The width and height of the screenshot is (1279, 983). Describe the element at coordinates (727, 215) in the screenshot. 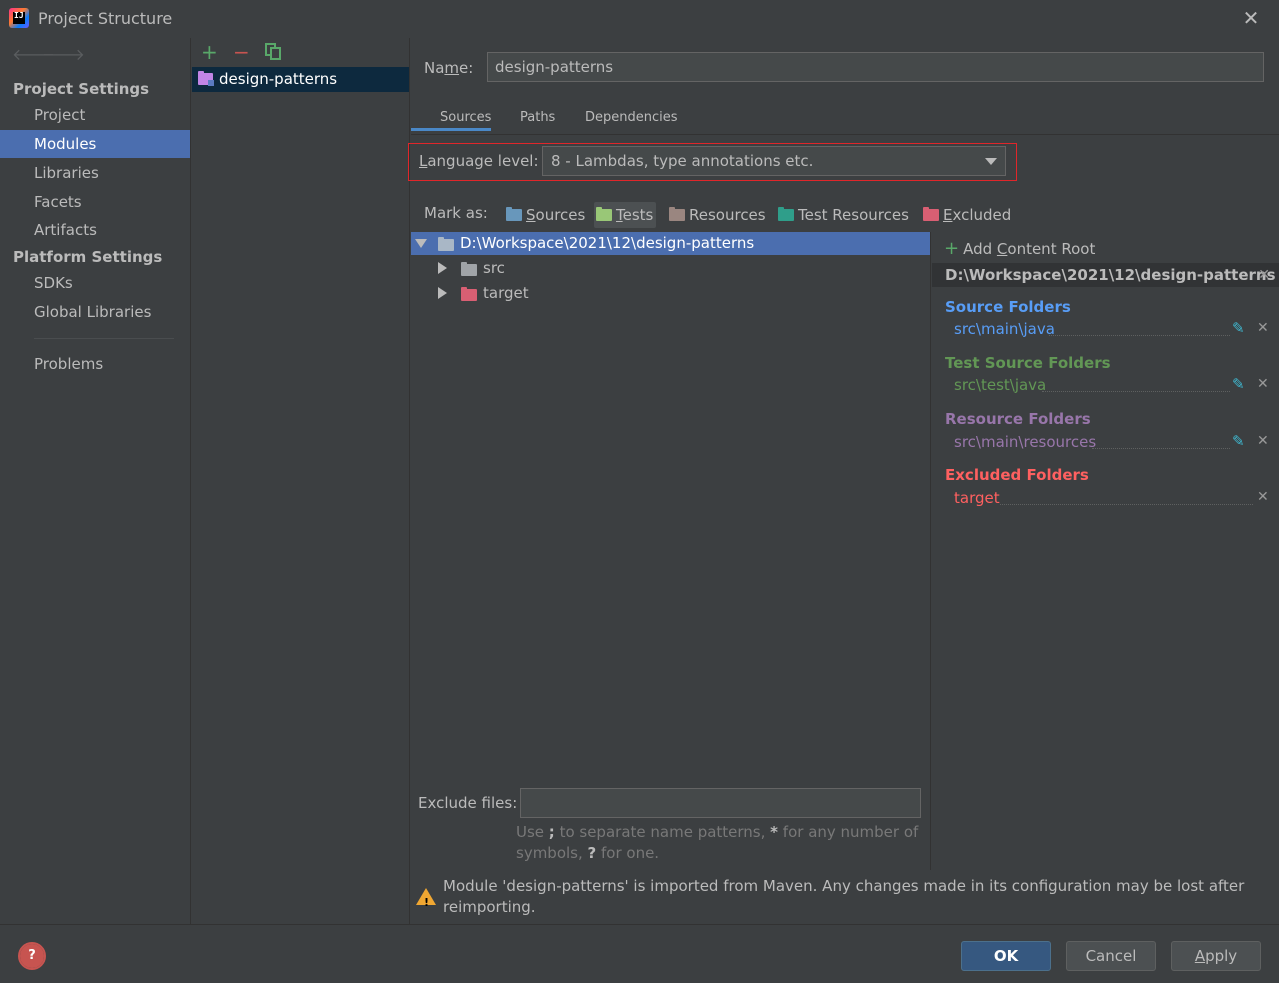

I see `mark-as-resources-label: Resources` at that location.